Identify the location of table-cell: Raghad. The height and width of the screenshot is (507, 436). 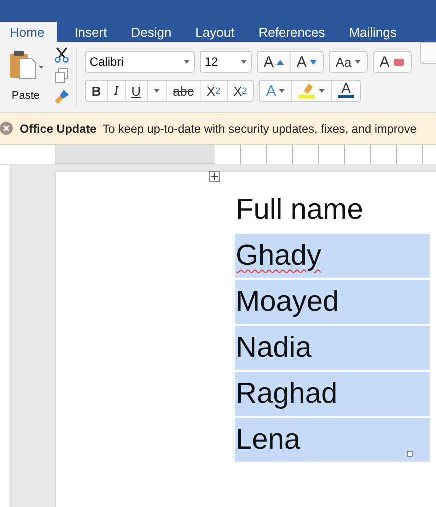
(332, 394).